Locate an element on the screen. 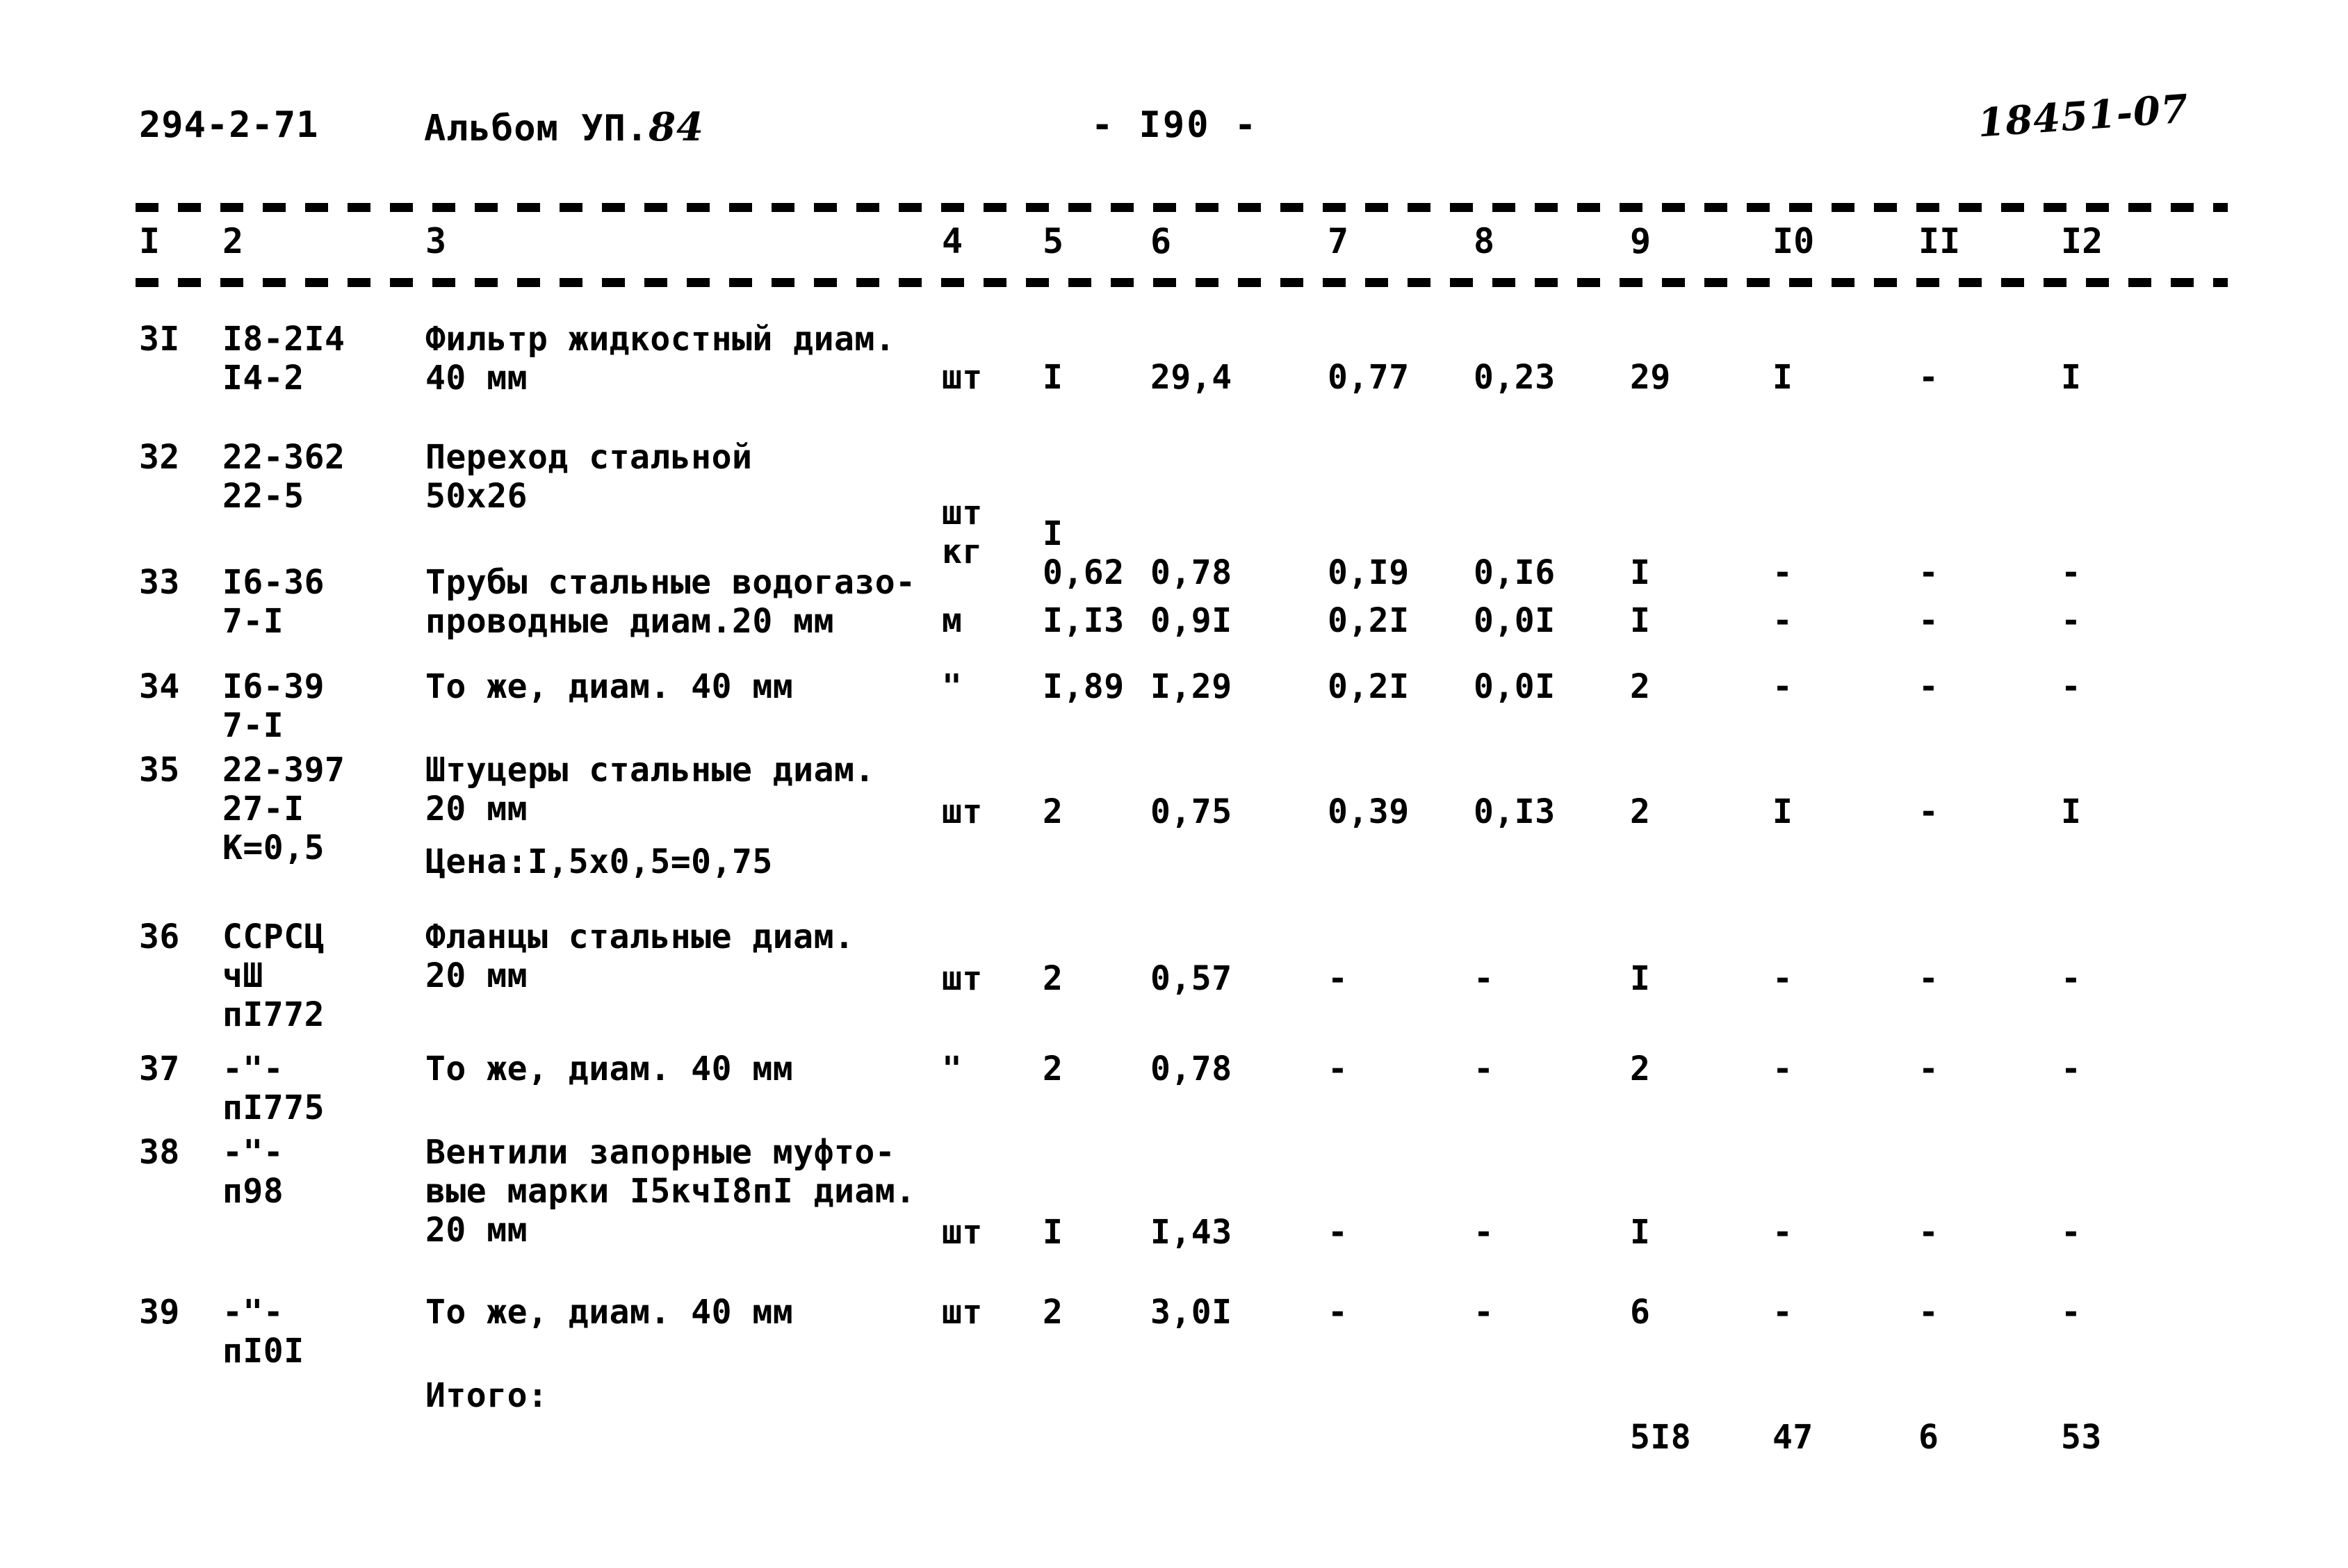 The image size is (2348, 1568). row-value-col6: 0,9I is located at coordinates (1191, 620).